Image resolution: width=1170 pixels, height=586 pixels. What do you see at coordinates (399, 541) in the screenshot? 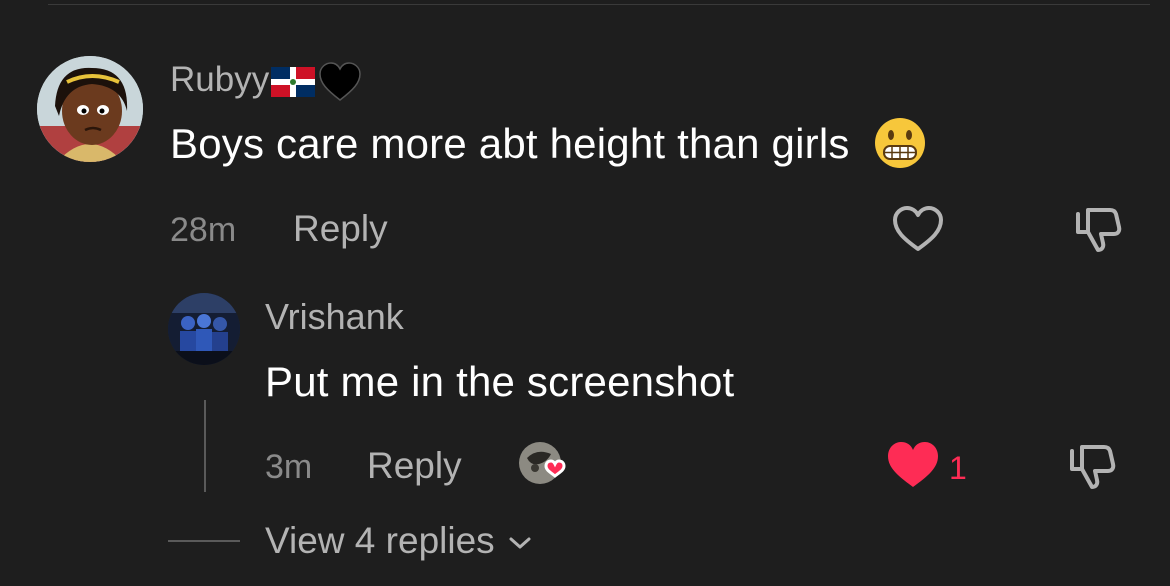
I see `view-replies-button: View 4 replies` at bounding box center [399, 541].